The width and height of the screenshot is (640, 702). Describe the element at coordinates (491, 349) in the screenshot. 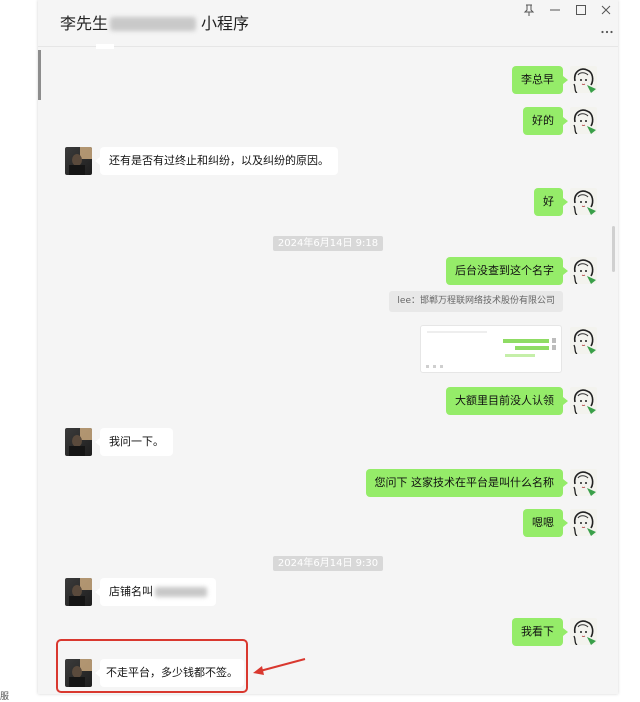

I see `image-message-card` at that location.